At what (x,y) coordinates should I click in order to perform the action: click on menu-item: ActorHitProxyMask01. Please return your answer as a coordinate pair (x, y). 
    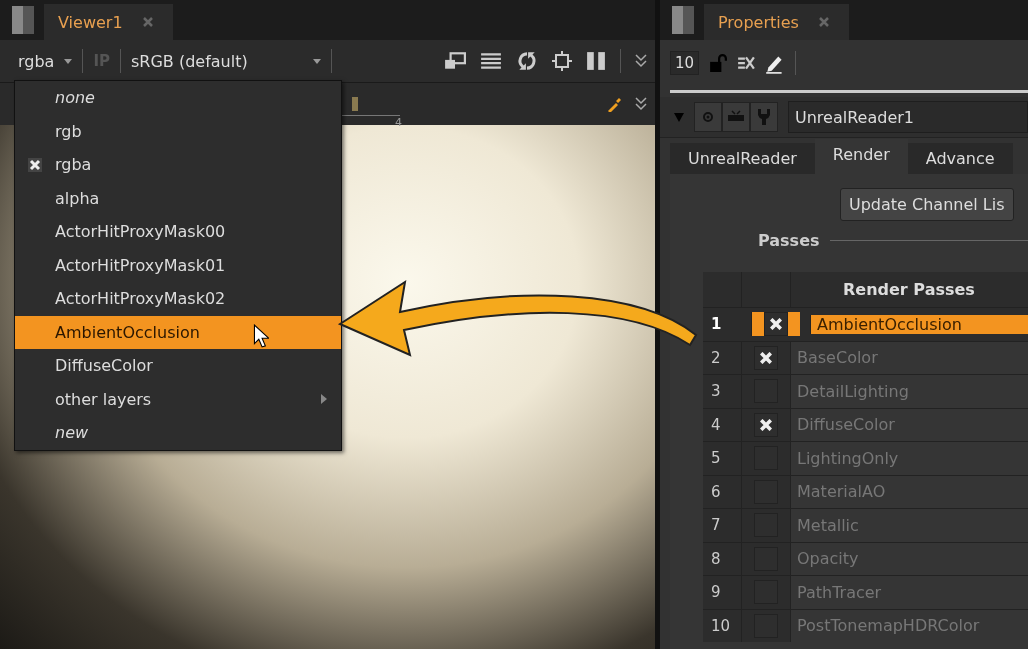
    Looking at the image, I should click on (178, 265).